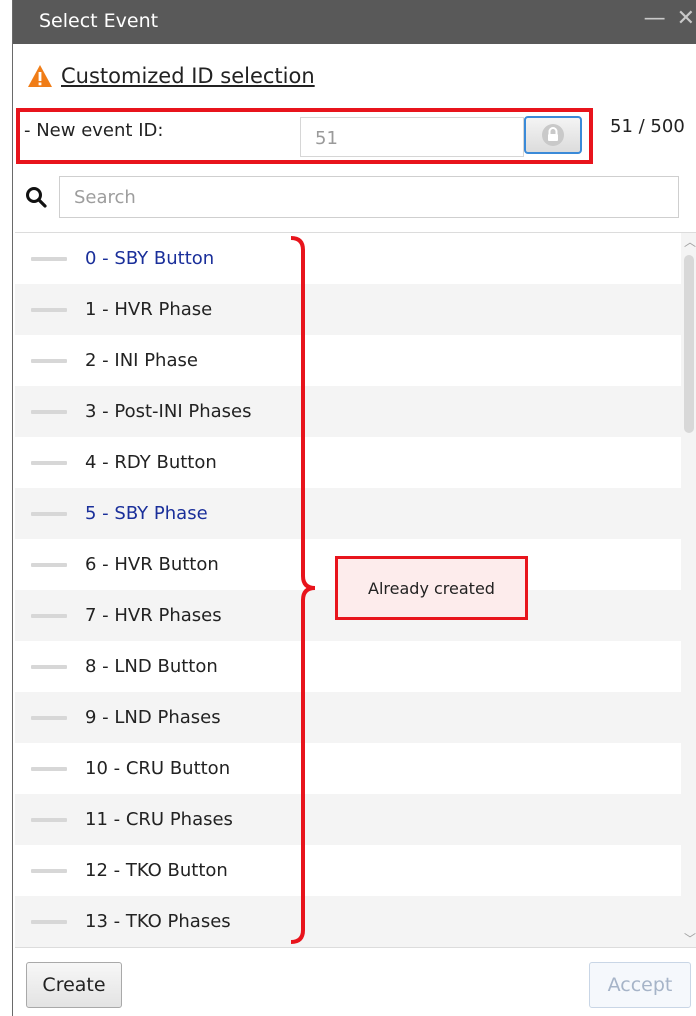 The image size is (696, 1016). What do you see at coordinates (355, 309) in the screenshot?
I see `list-item: 1 - HVR Phase` at bounding box center [355, 309].